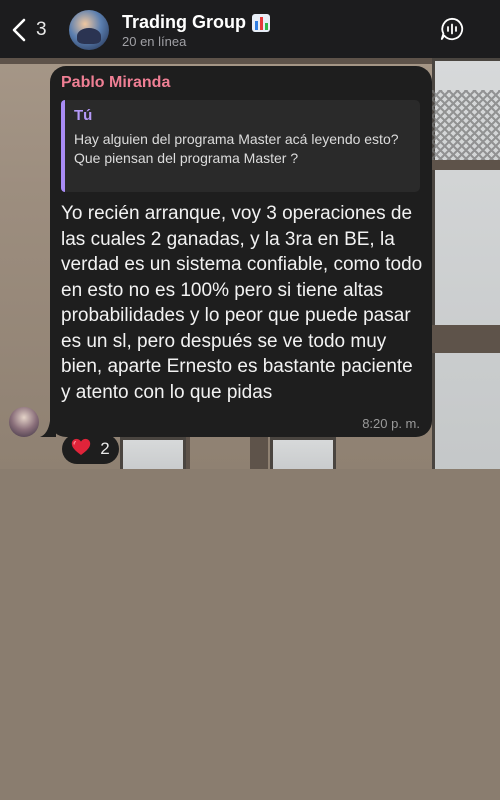 The width and height of the screenshot is (500, 800). I want to click on chat-title: Trading Group, so click(196, 22).